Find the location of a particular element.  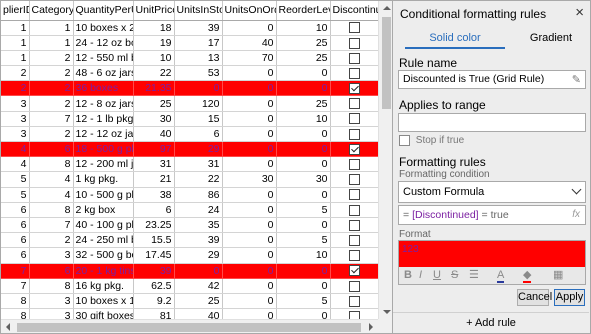

grid-cell: 12 - 1 lb pkgs. is located at coordinates (103, 119).